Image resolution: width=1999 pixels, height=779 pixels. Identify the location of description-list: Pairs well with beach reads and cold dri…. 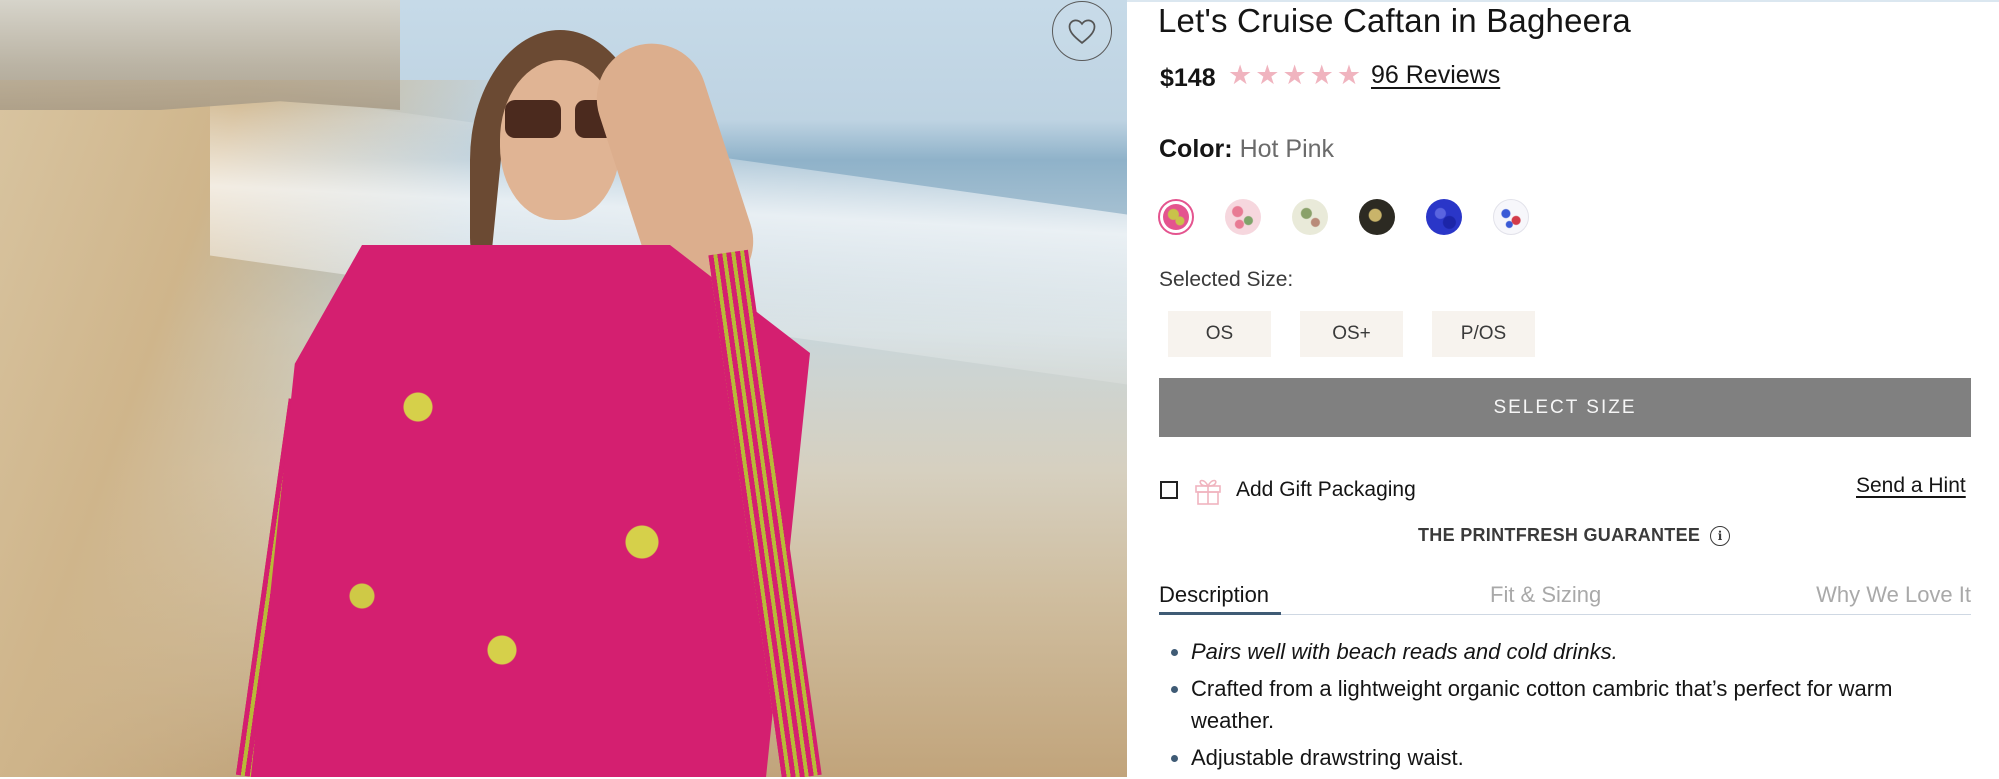
(1568, 707).